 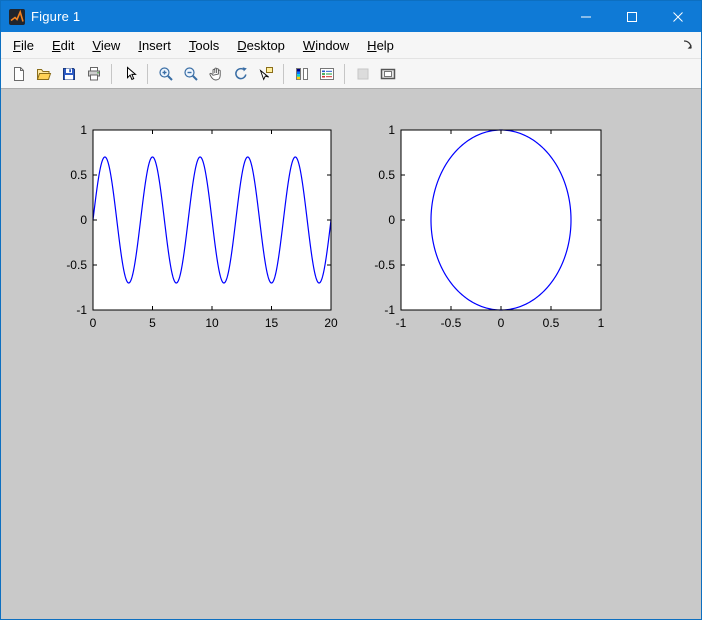 What do you see at coordinates (106, 45) in the screenshot?
I see `menu-view: View` at bounding box center [106, 45].